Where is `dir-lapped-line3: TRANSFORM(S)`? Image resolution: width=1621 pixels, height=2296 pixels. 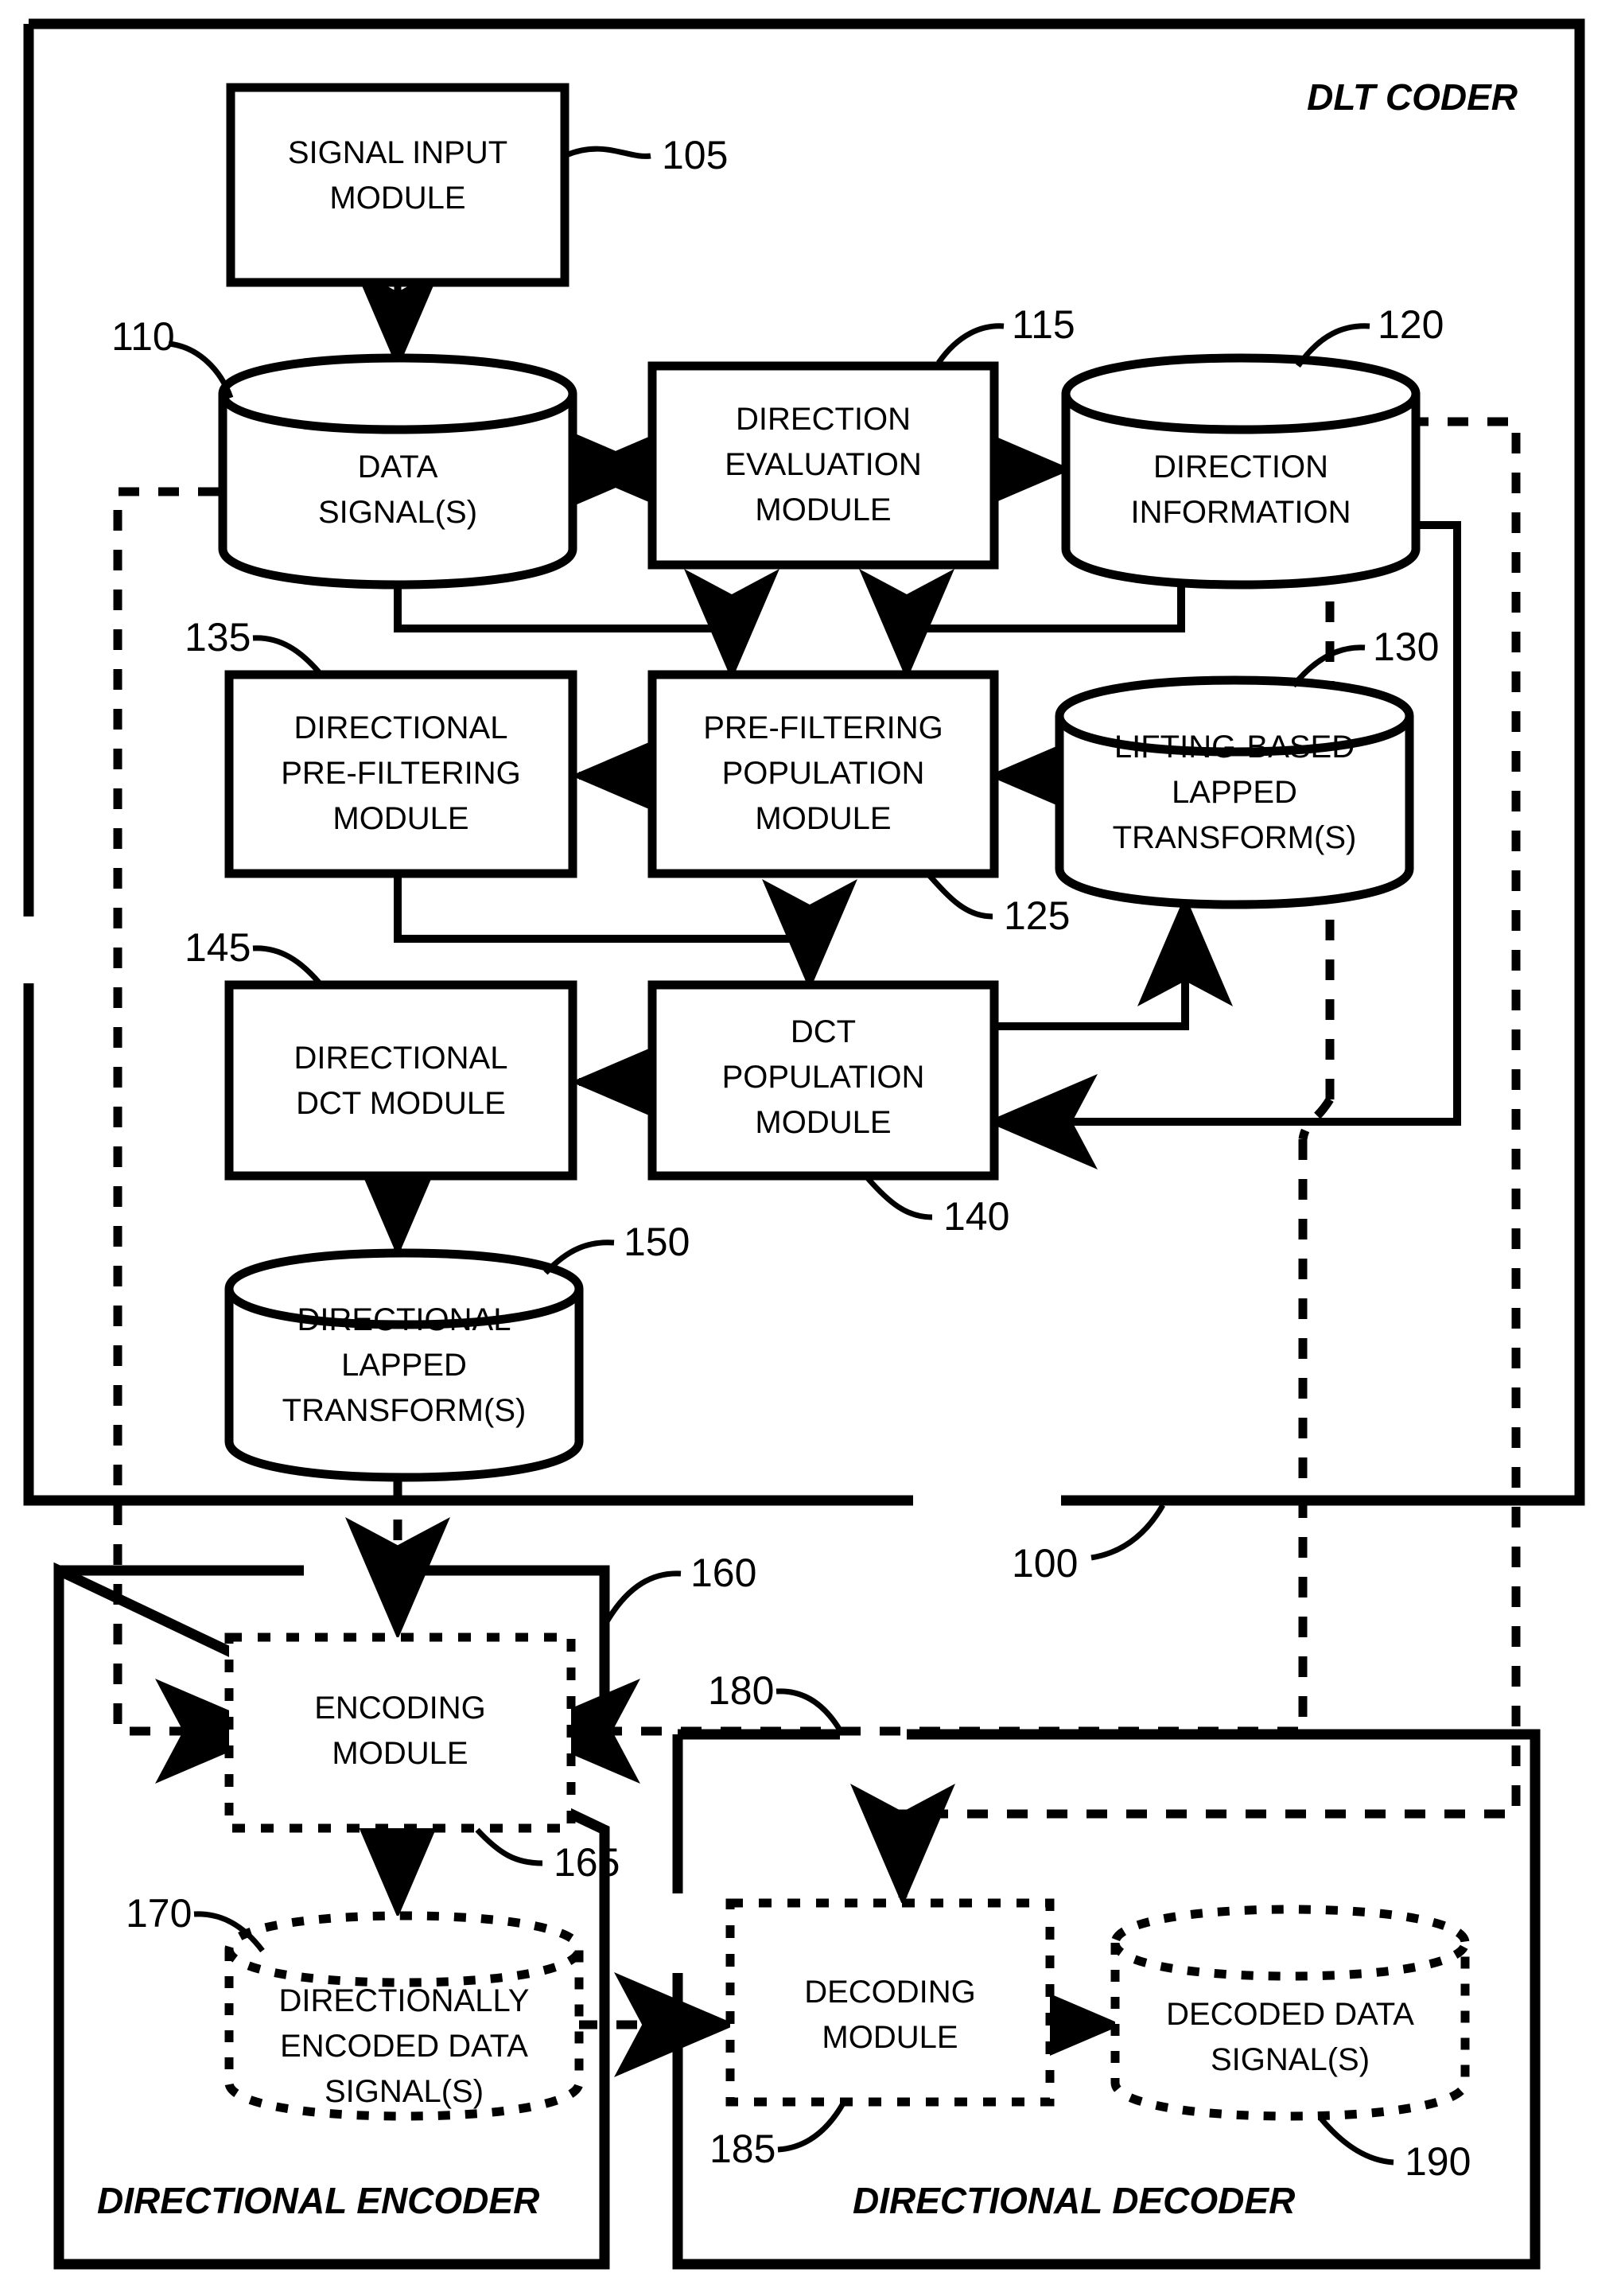 dir-lapped-line3: TRANSFORM(S) is located at coordinates (404, 1410).